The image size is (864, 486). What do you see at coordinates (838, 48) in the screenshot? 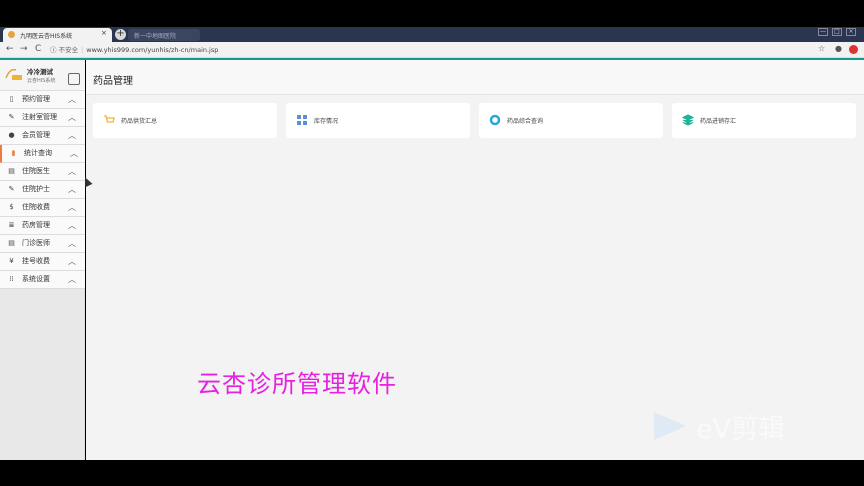
I see `account-icon: ●` at bounding box center [838, 48].